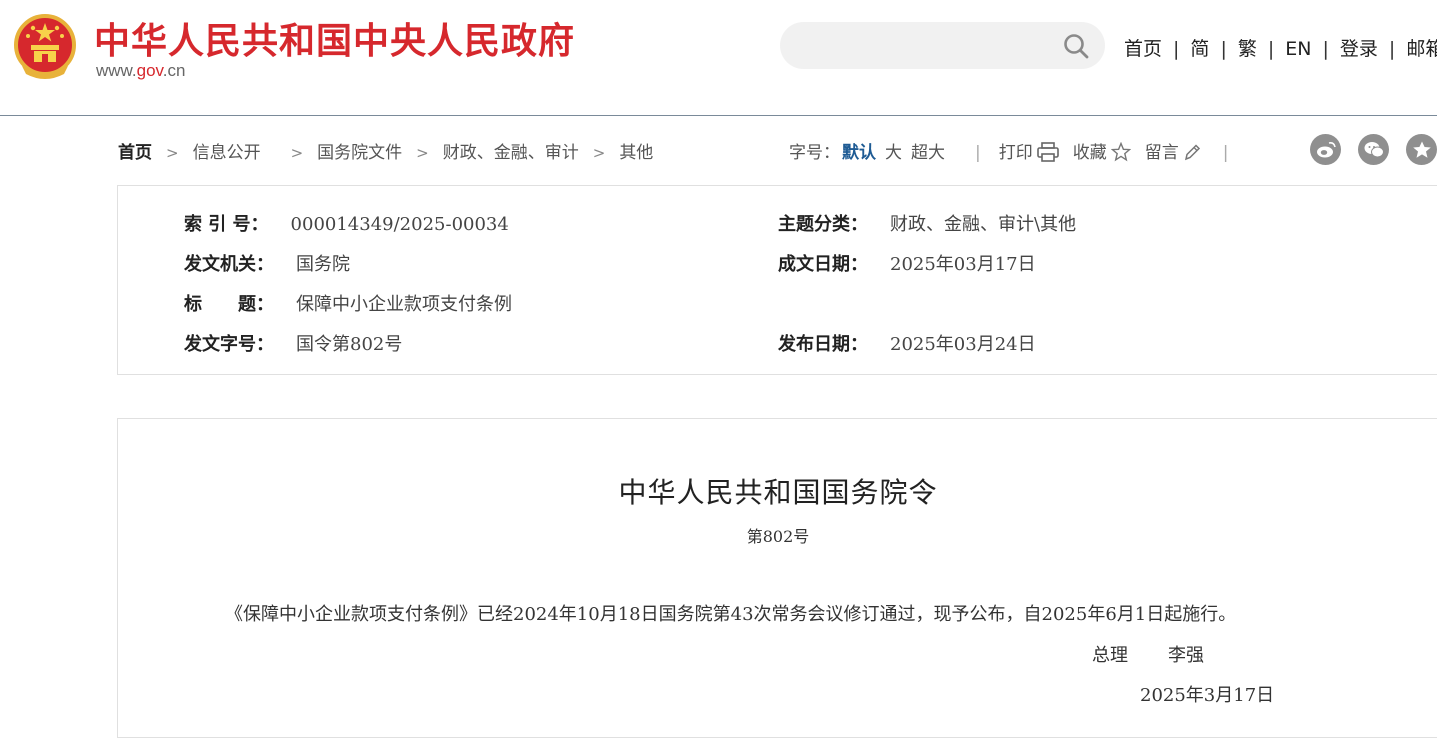  Describe the element at coordinates (983, 224) in the screenshot. I see `meta-topic-value: 财政、金融、审计\其他` at that location.